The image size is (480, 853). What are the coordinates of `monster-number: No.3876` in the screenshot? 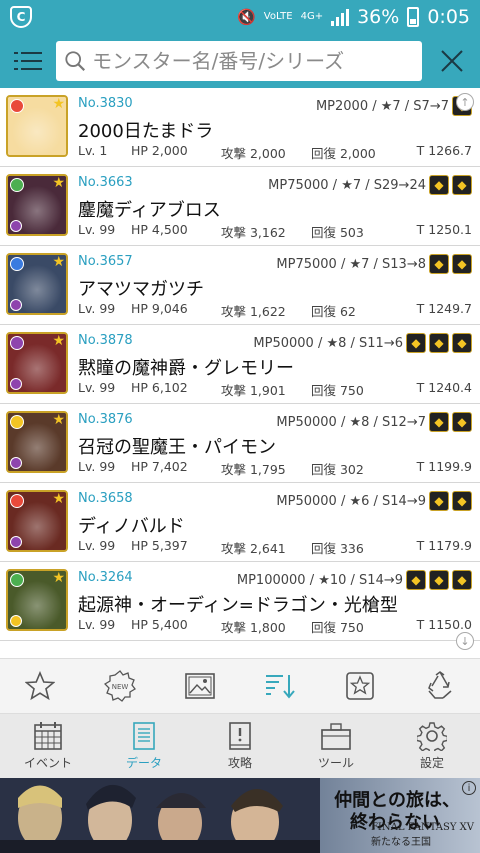 It's located at (105, 419).